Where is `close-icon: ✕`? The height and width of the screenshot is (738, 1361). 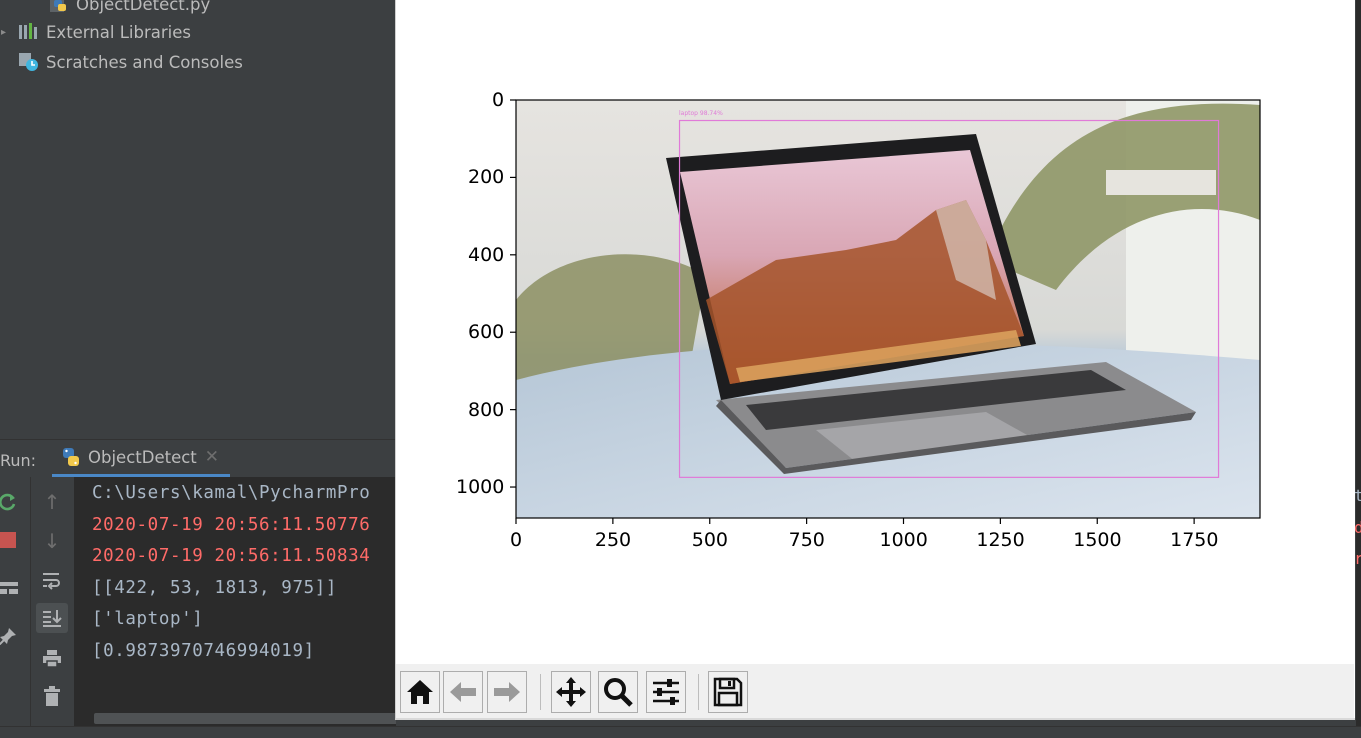
close-icon: ✕ is located at coordinates (212, 457).